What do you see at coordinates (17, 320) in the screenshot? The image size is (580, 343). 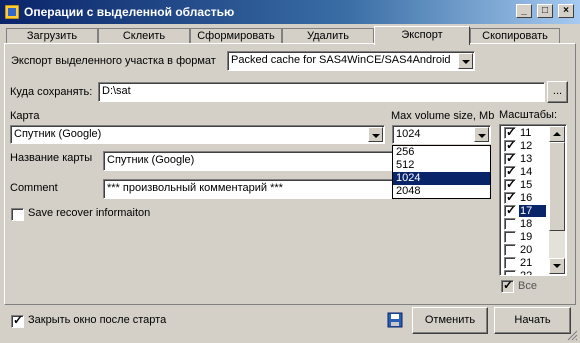 I see `close-after-start-checkbox` at bounding box center [17, 320].